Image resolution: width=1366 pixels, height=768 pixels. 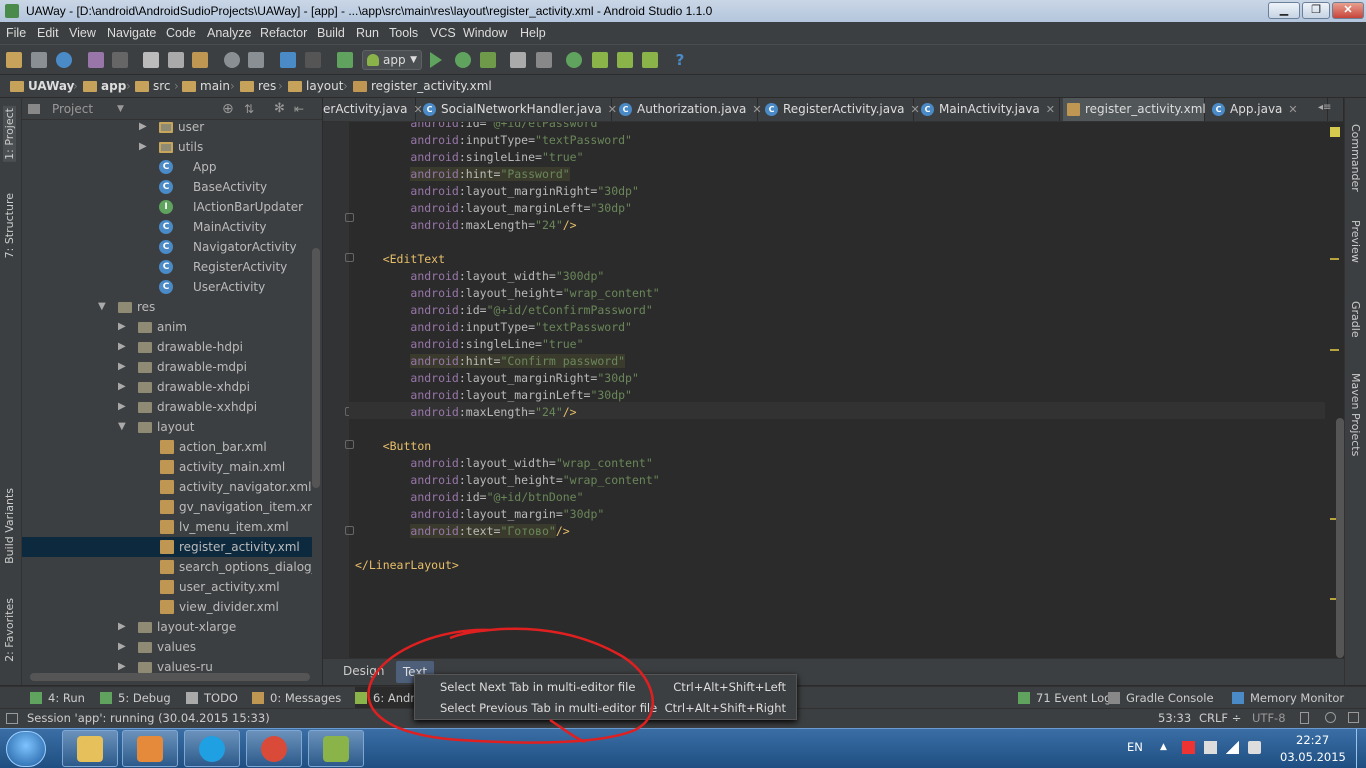 What do you see at coordinates (167, 207) in the screenshot?
I see `tree-item: I◦IActionBarUpdater` at bounding box center [167, 207].